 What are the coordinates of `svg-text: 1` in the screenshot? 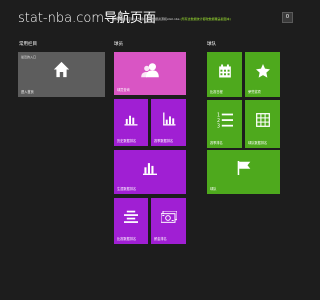 It's located at (218, 116).